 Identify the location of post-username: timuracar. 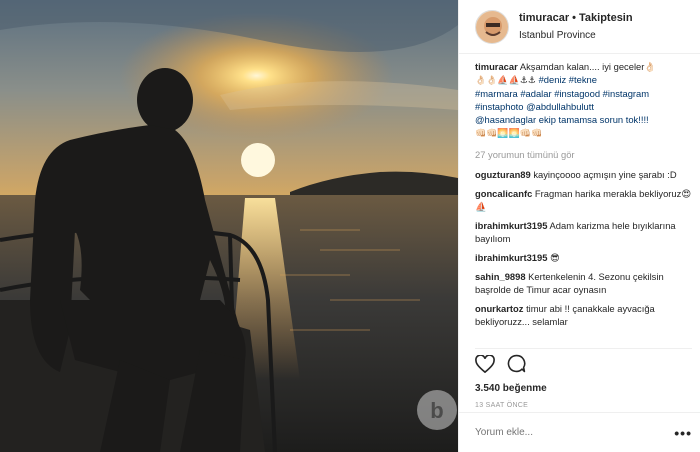
(544, 18).